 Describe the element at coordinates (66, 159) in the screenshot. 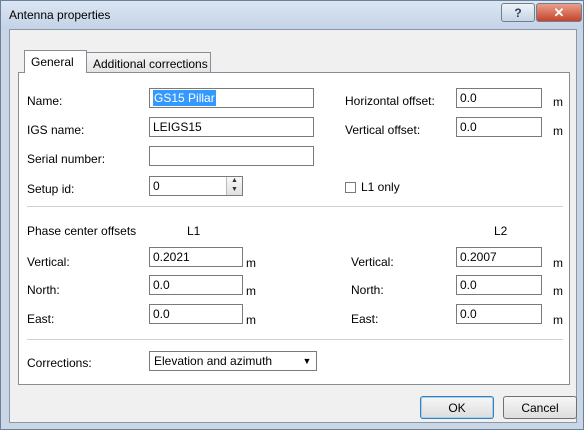

I see `serial-number-label: Serial number:` at that location.